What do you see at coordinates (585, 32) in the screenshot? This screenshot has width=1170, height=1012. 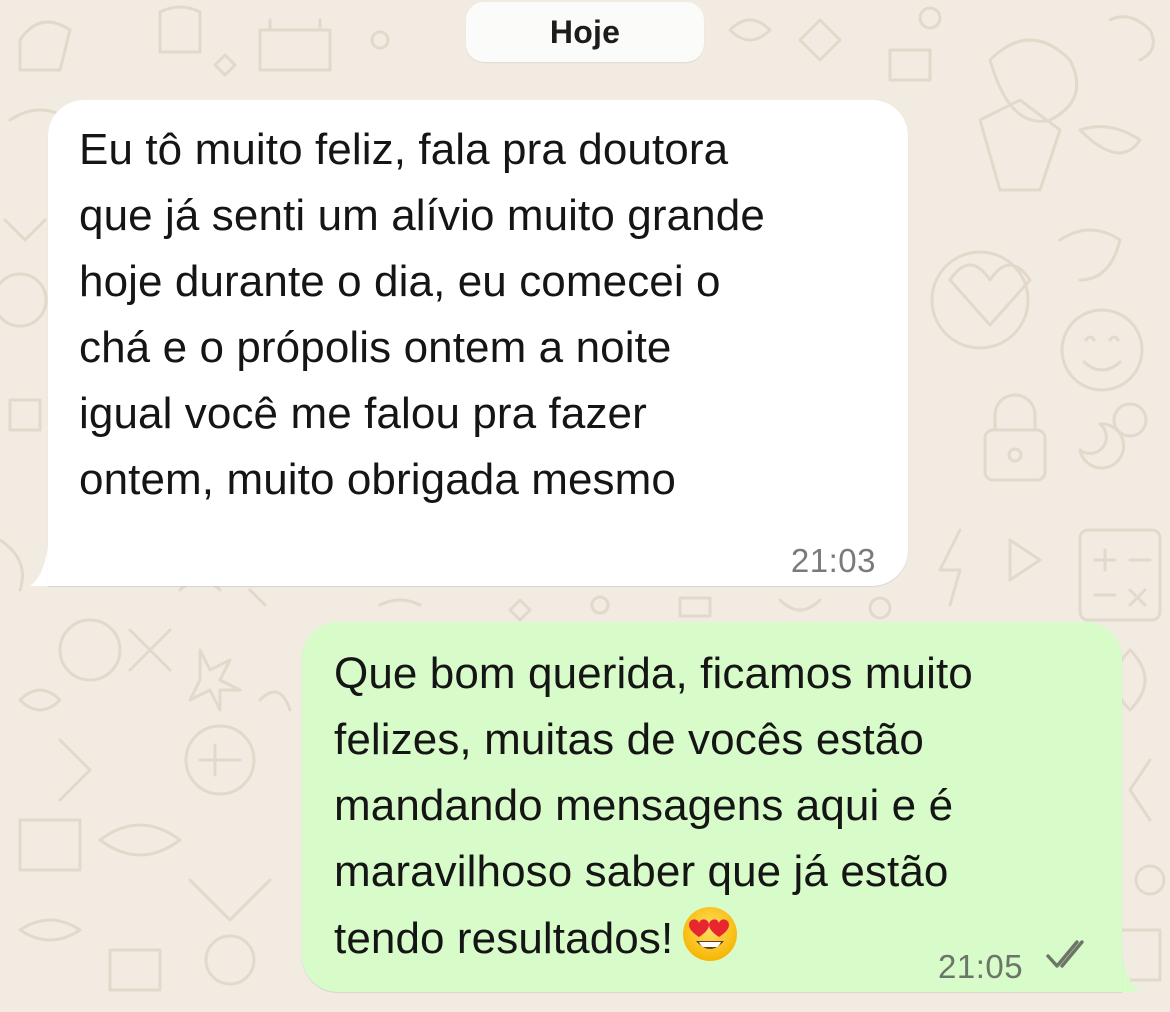 I see `date-separator: Hoje` at bounding box center [585, 32].